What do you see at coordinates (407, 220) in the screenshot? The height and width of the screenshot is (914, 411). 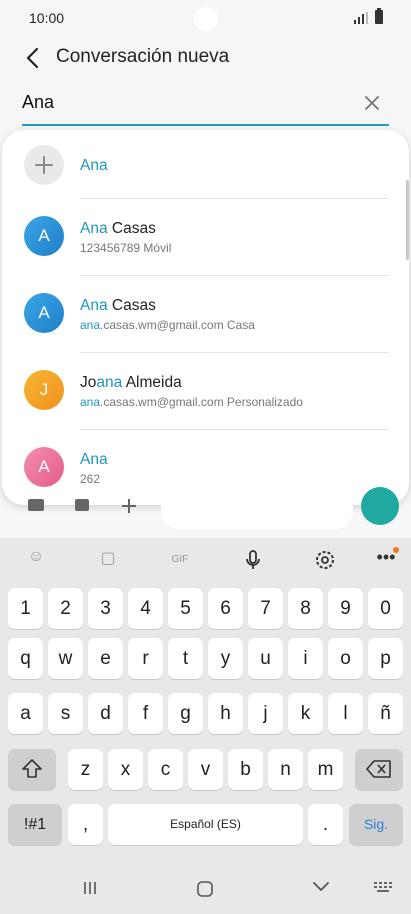 I see `scrollbar` at bounding box center [407, 220].